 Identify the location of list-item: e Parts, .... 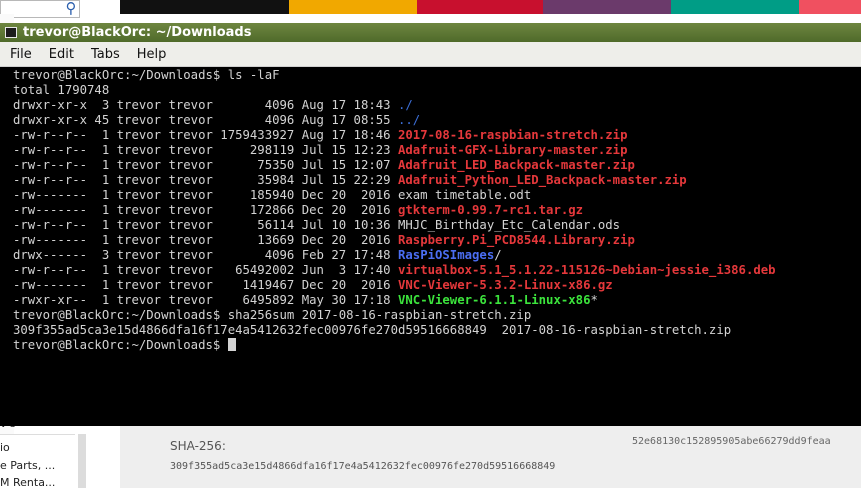
(27, 465).